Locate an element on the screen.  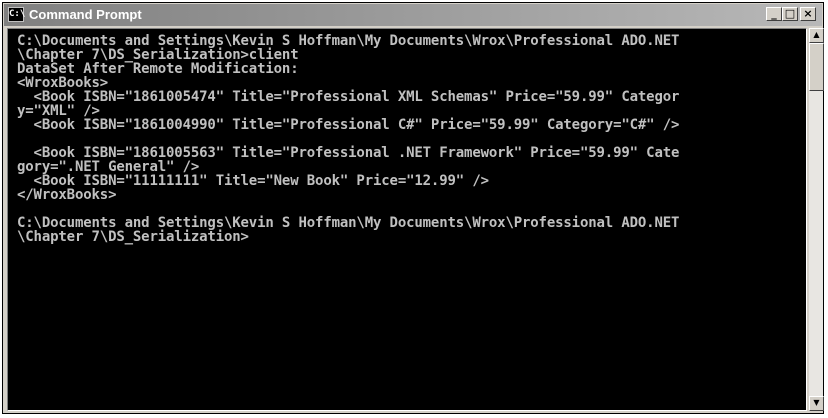
console-line: \Chapter 7\DS_Serialization> is located at coordinates (133, 237).